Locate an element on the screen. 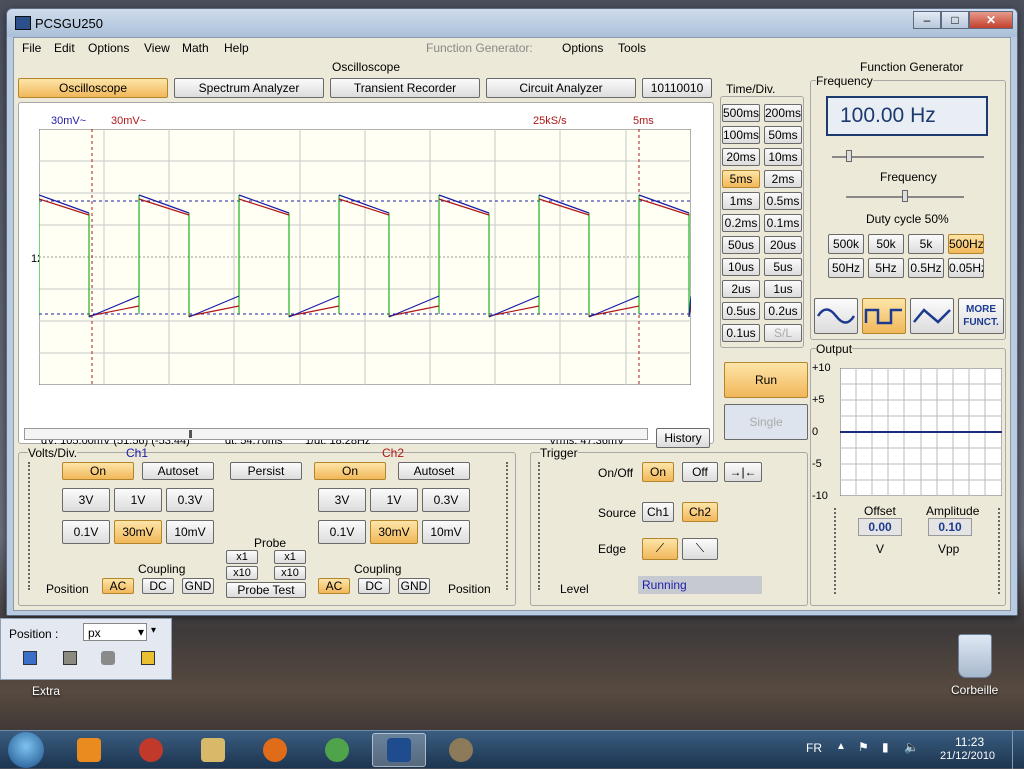 The image size is (1024, 769). timediv-button: 0.1us is located at coordinates (741, 333).